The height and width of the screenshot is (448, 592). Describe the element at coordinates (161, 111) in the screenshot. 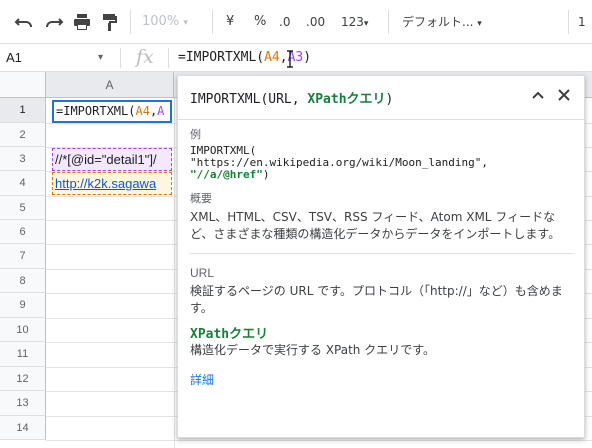

I see `cell-a1-tail: A` at that location.